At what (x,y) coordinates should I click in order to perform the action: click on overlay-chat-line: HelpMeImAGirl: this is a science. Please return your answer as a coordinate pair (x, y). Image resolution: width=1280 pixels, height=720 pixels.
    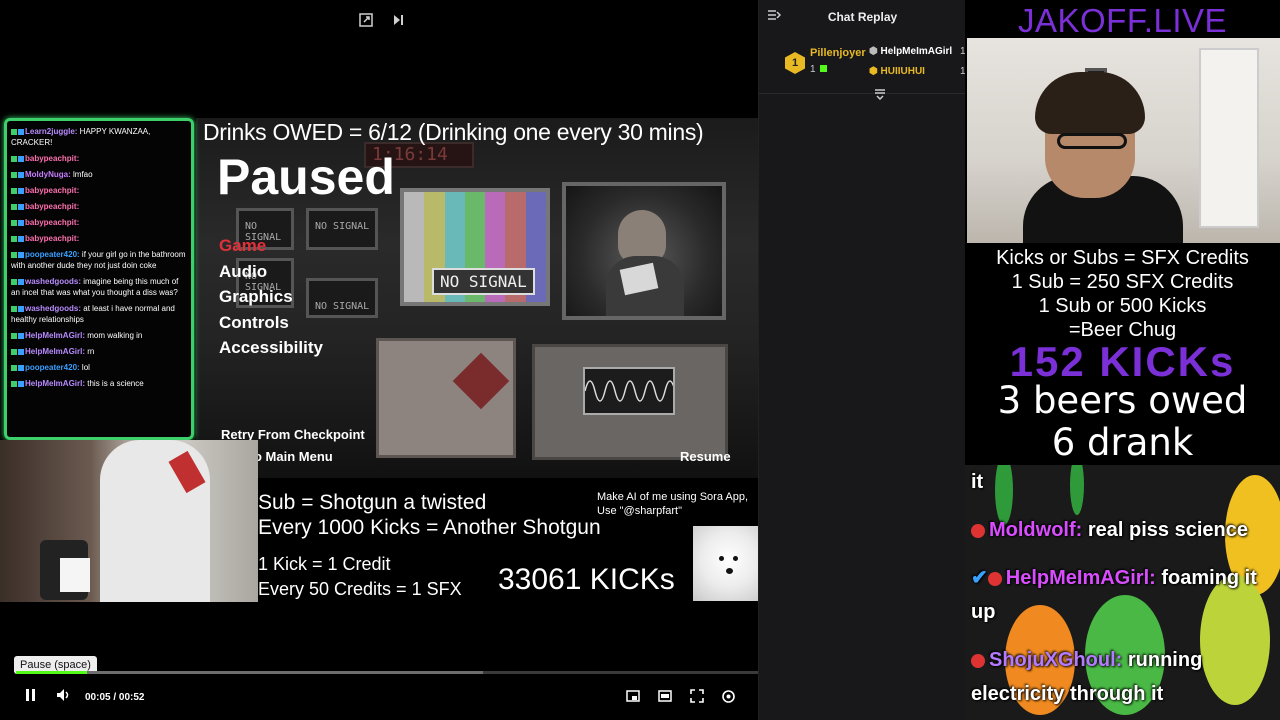
    Looking at the image, I should click on (99, 383).